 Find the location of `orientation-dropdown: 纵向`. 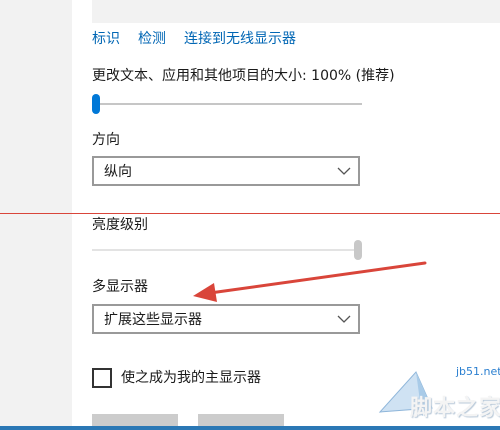

orientation-dropdown: 纵向 is located at coordinates (226, 171).